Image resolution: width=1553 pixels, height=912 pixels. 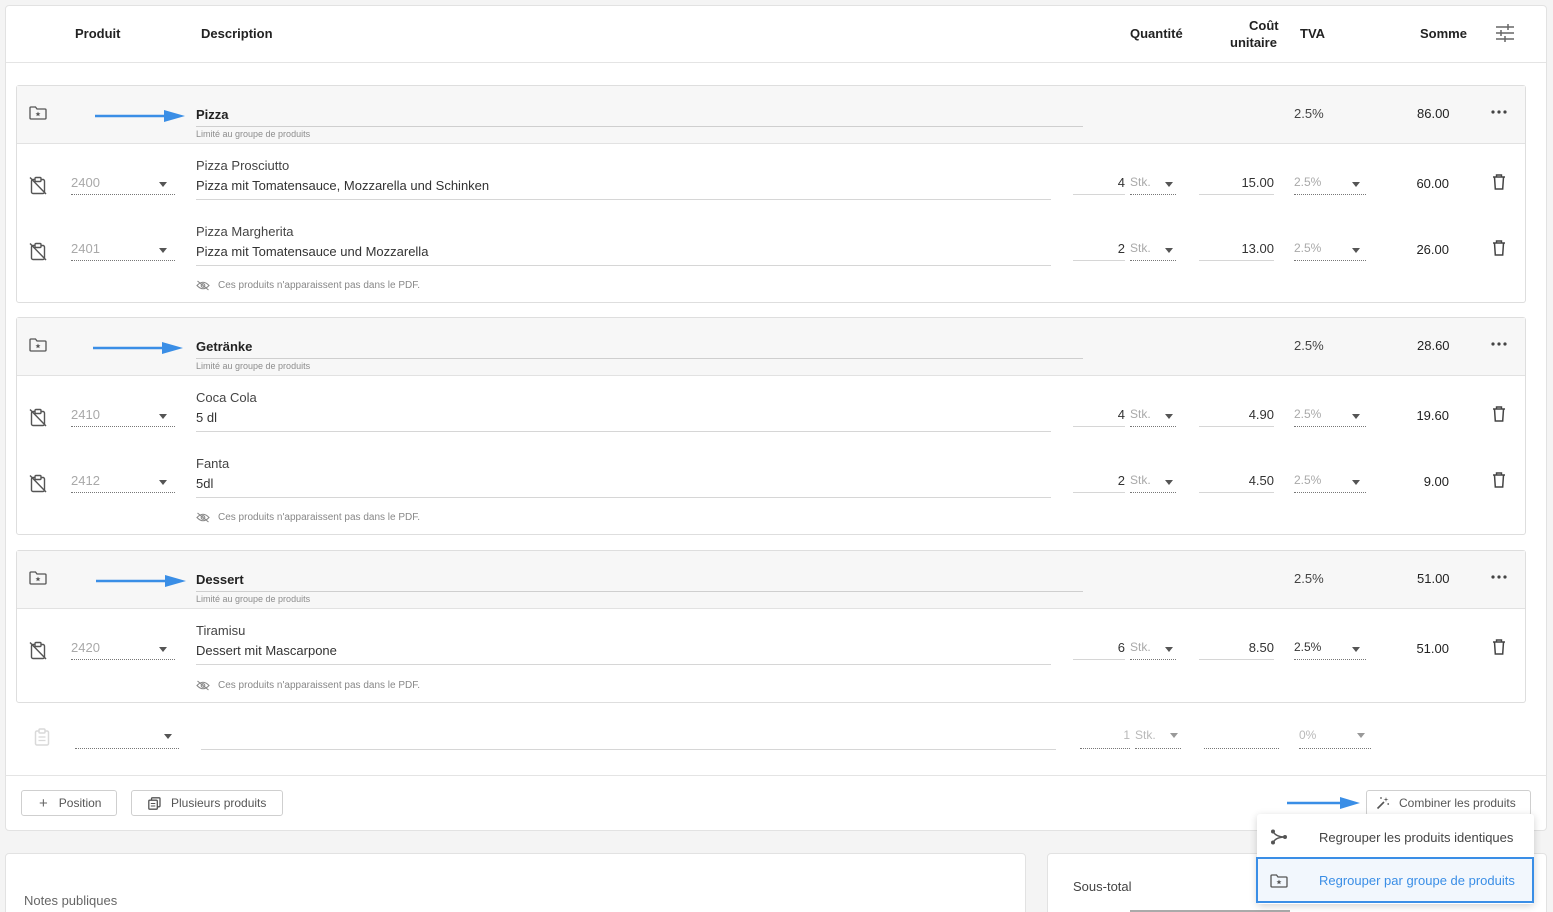 What do you see at coordinates (1432, 183) in the screenshot?
I see `line-sum: 60.00` at bounding box center [1432, 183].